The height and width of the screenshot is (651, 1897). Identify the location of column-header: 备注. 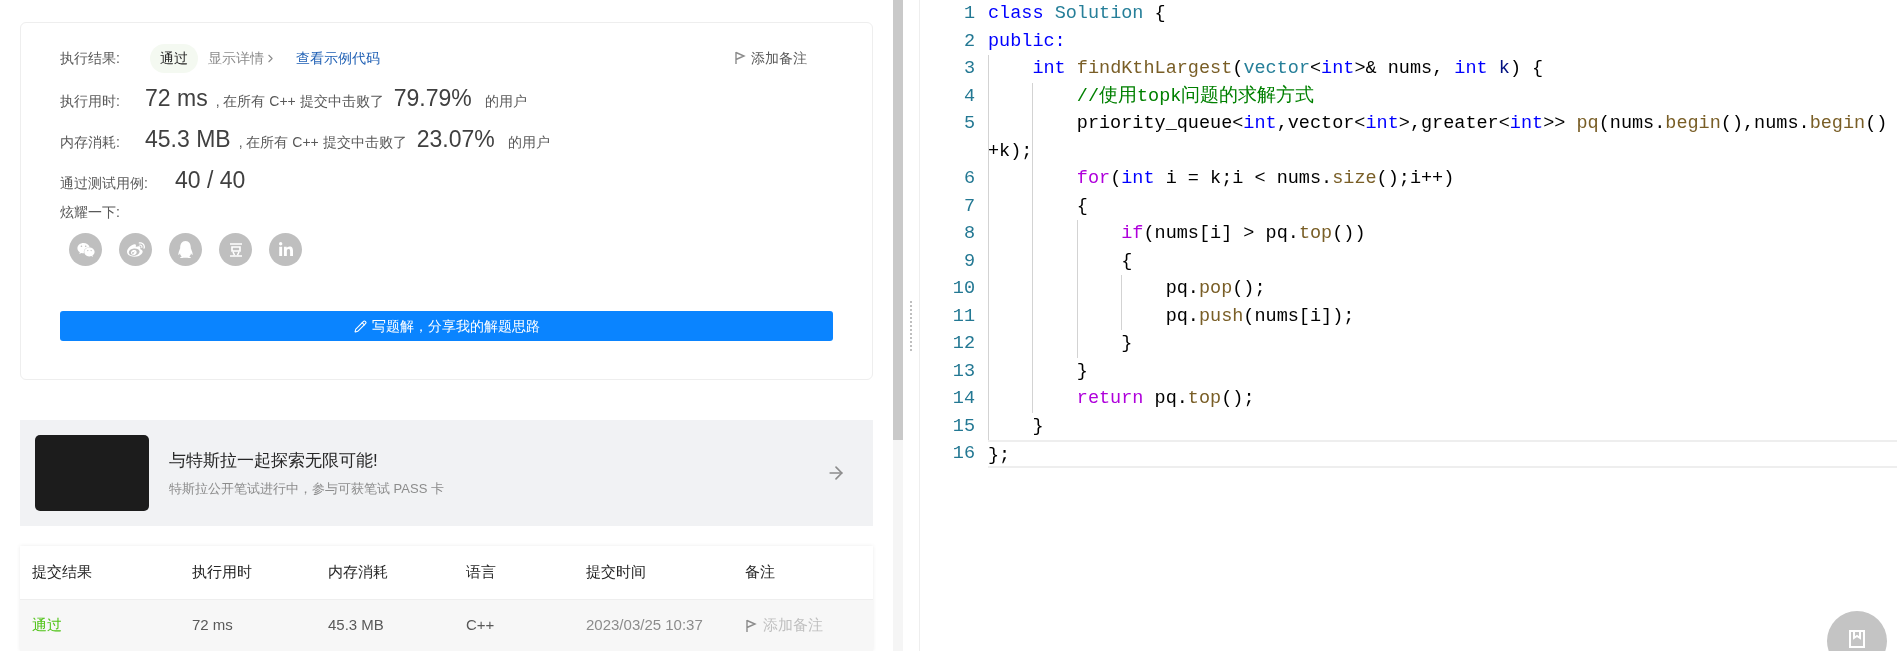
(760, 572).